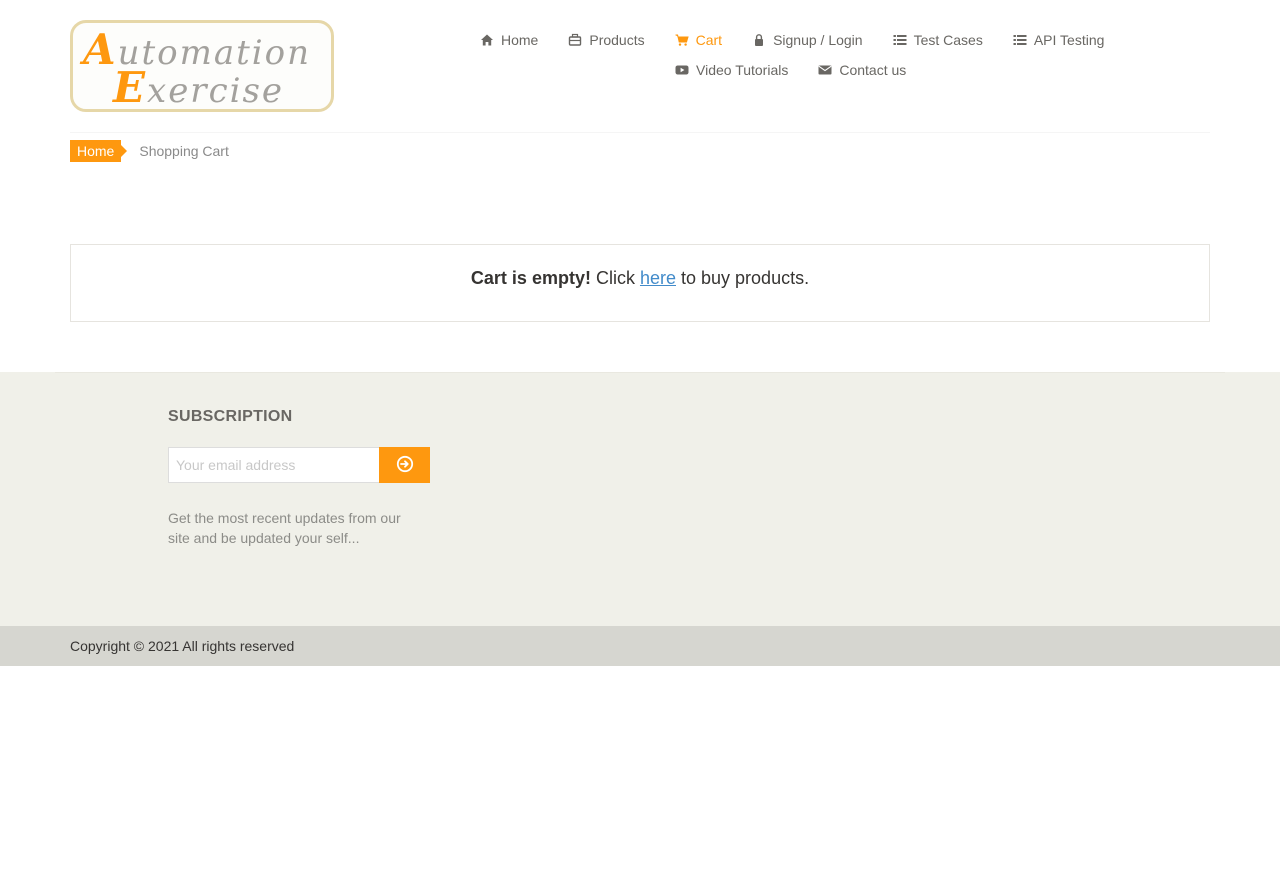  I want to click on nav-video-tutorials: Video Tutorials, so click(731, 70).